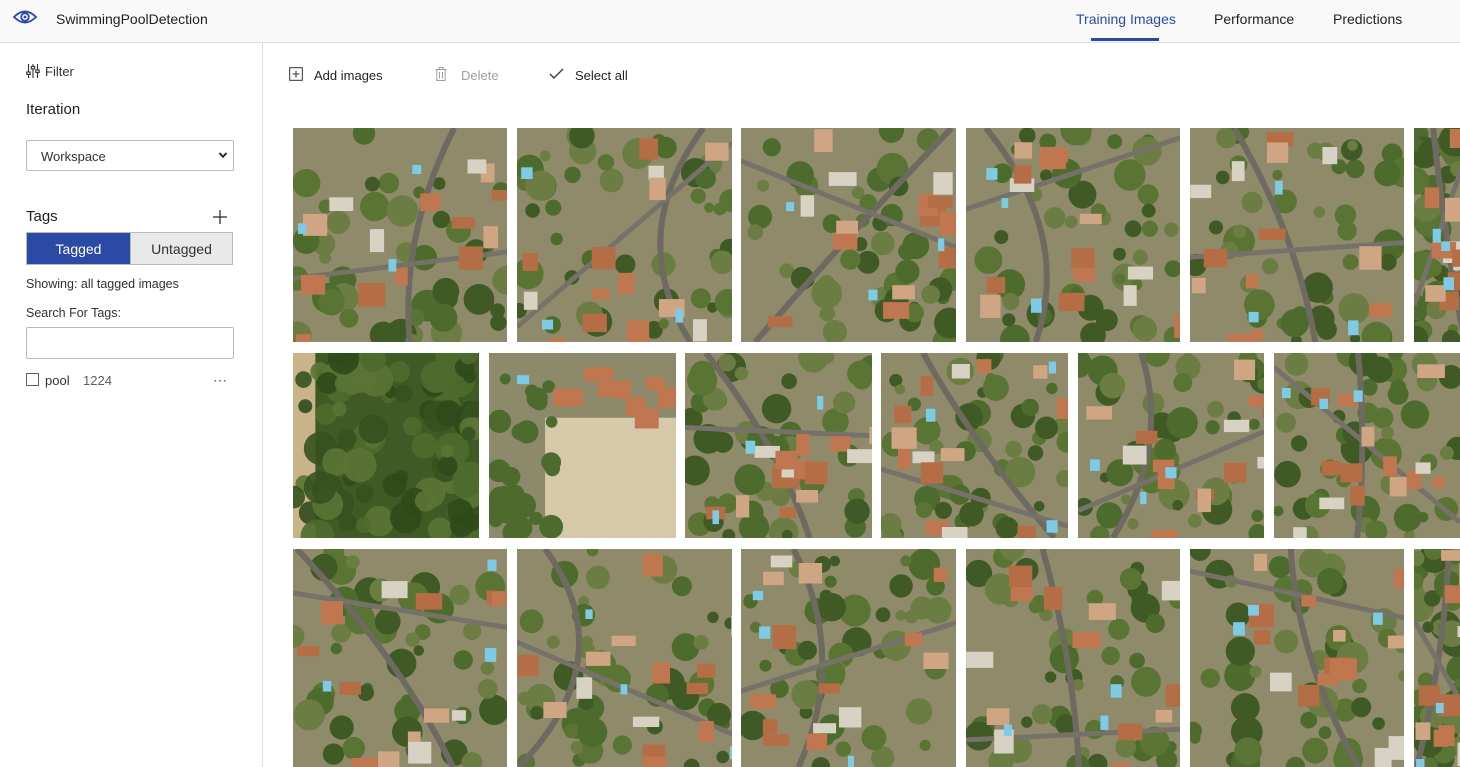 Image resolution: width=1460 pixels, height=767 pixels. What do you see at coordinates (296, 74) in the screenshot?
I see `add-images-icon` at bounding box center [296, 74].